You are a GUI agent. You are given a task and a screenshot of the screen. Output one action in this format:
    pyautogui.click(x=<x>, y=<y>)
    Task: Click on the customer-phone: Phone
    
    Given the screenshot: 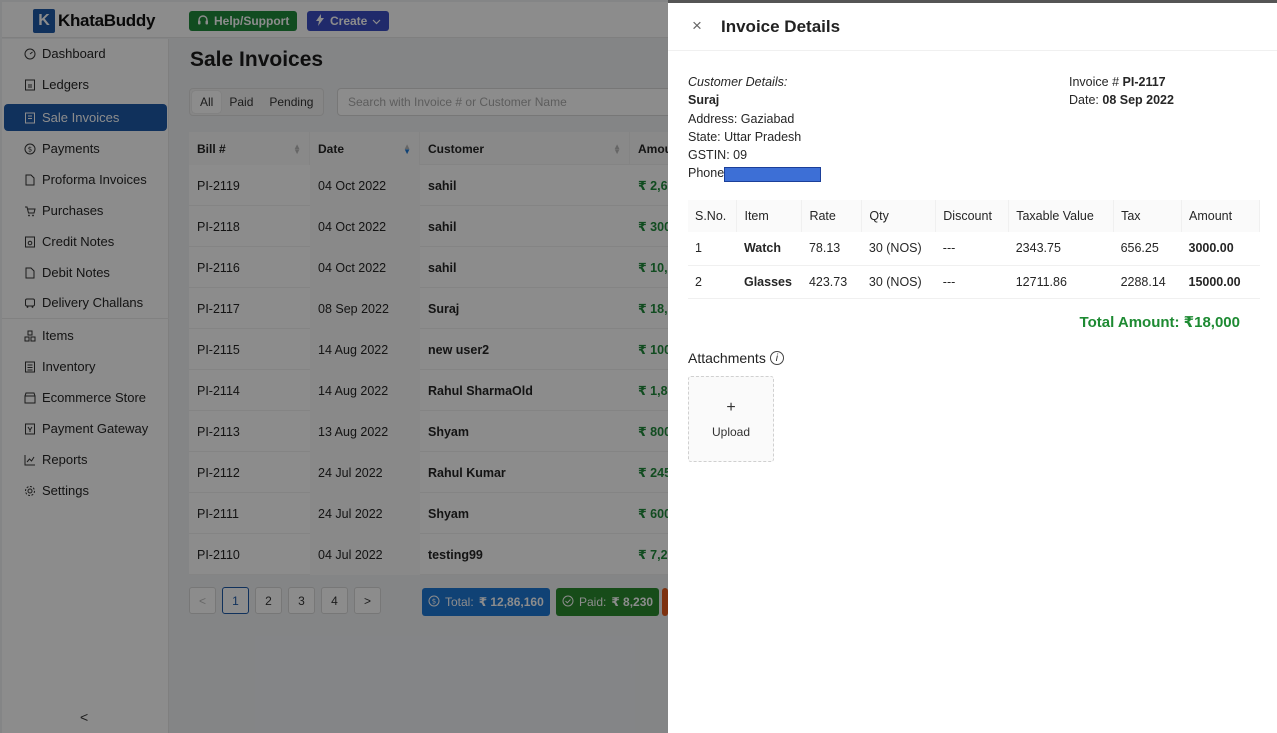 What is the action you would take?
    pyautogui.click(x=755, y=173)
    